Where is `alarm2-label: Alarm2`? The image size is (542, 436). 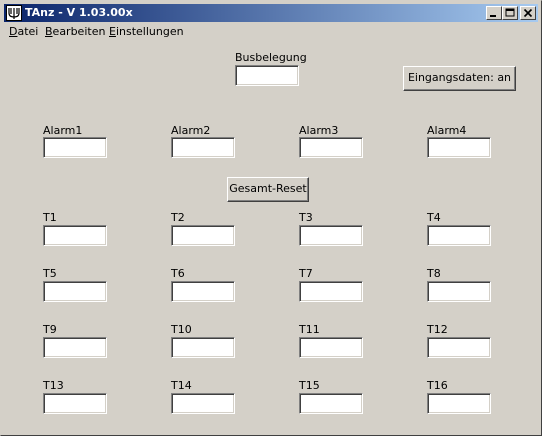
alarm2-label: Alarm2 is located at coordinates (191, 130).